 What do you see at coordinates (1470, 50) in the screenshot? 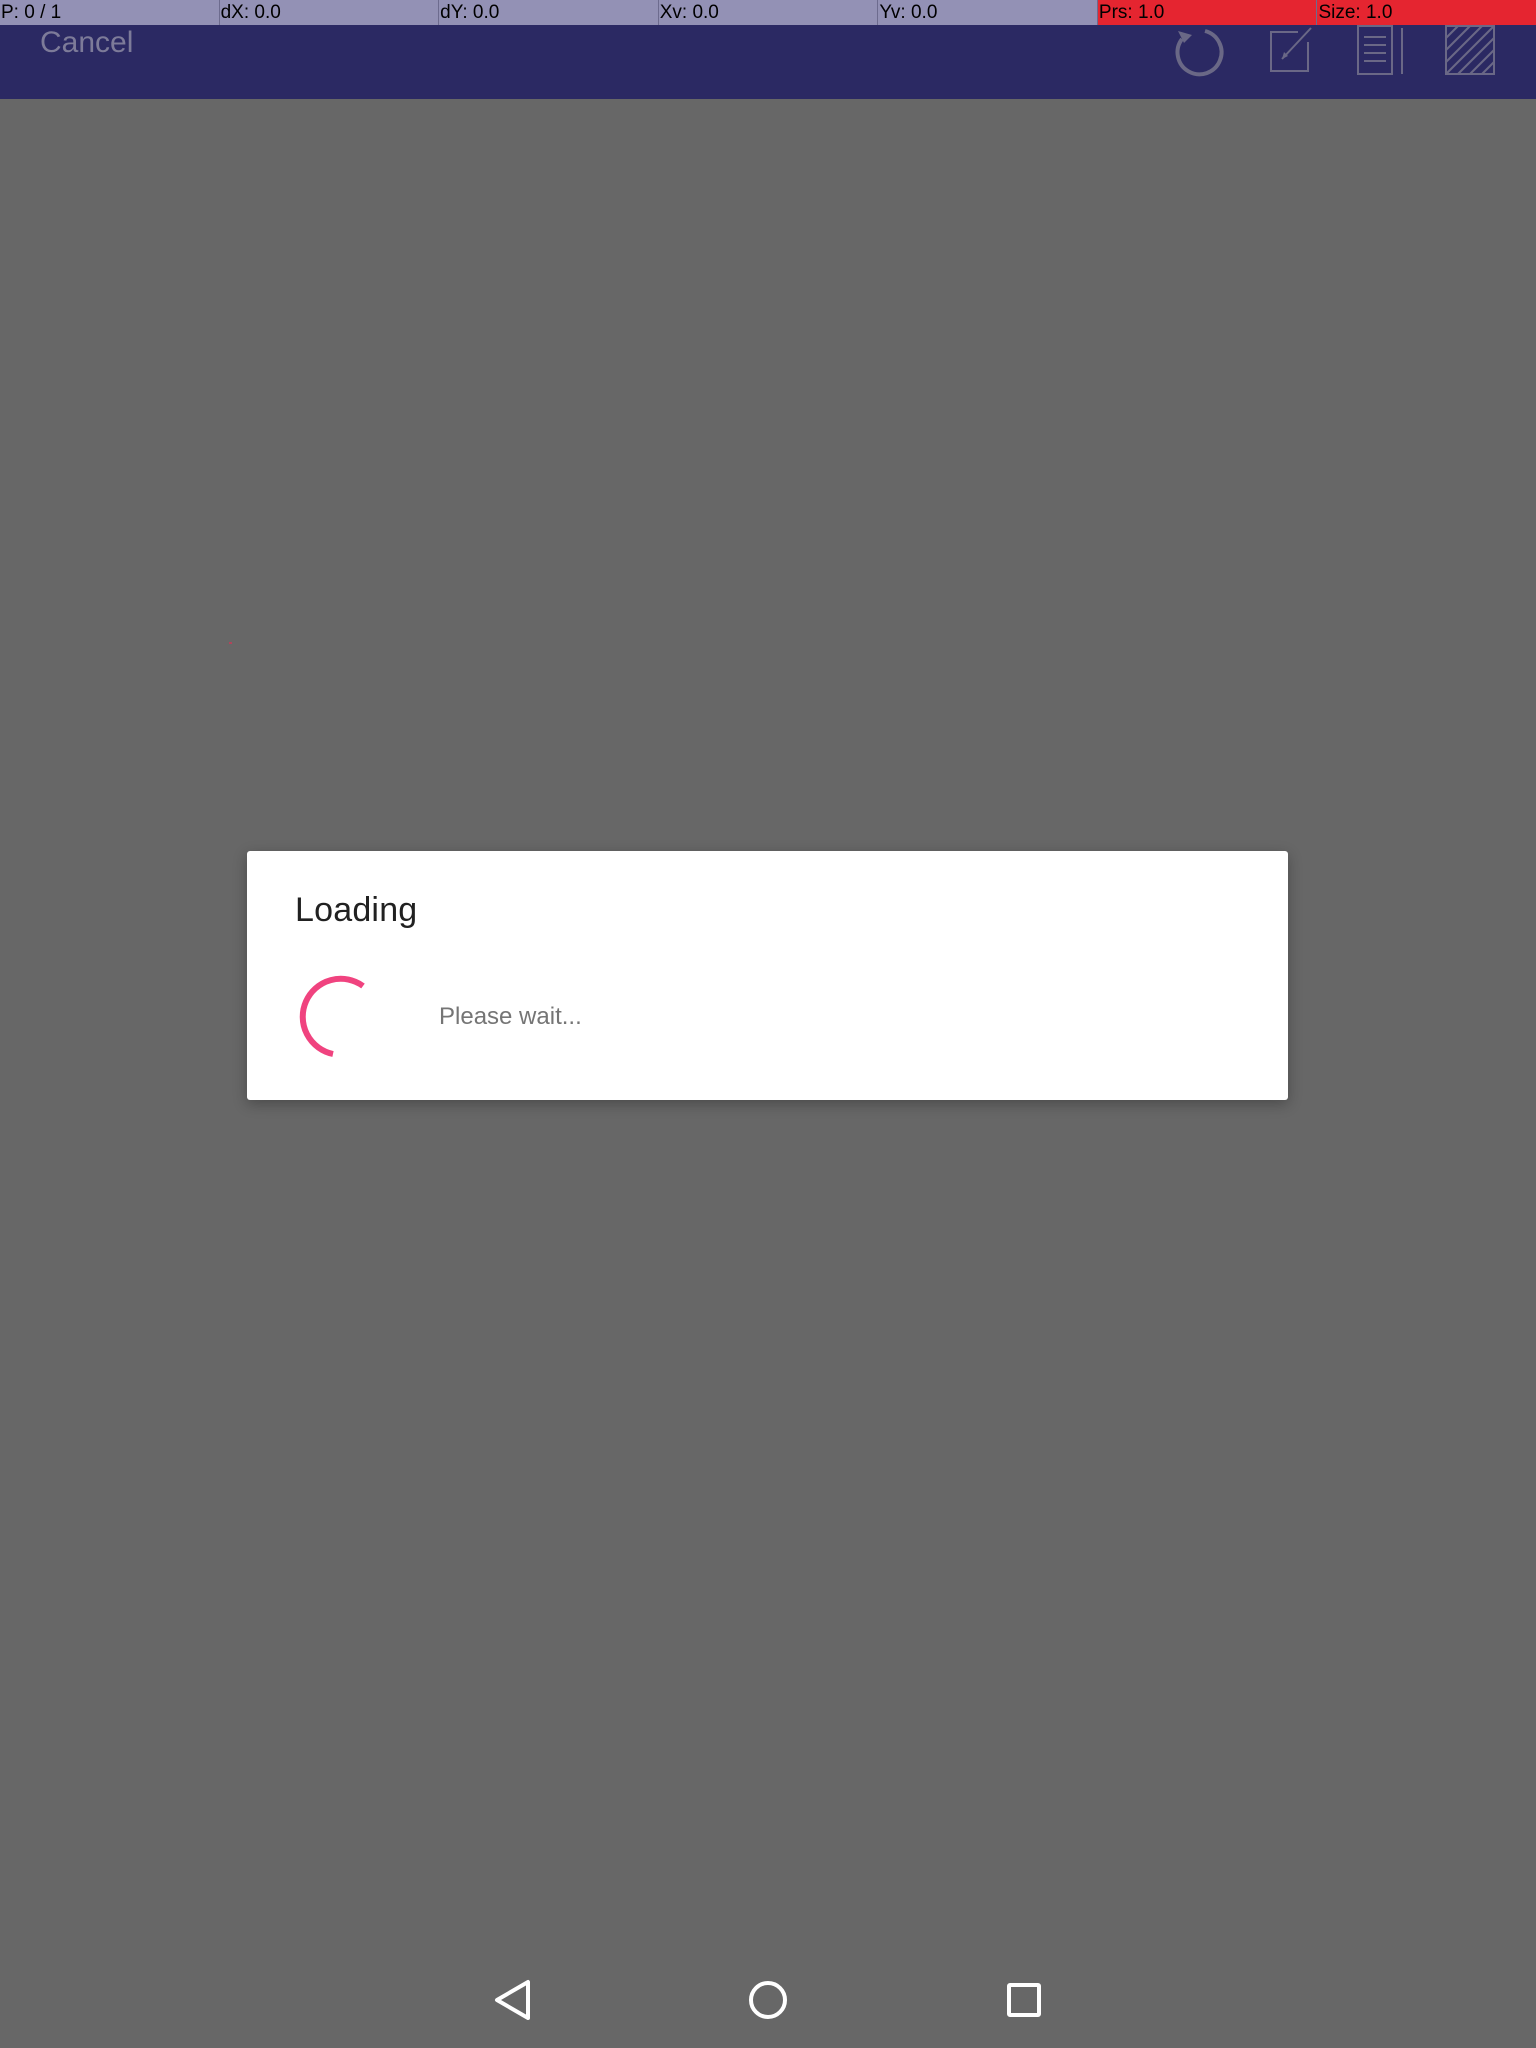
I see `hatch-pattern-icon` at bounding box center [1470, 50].